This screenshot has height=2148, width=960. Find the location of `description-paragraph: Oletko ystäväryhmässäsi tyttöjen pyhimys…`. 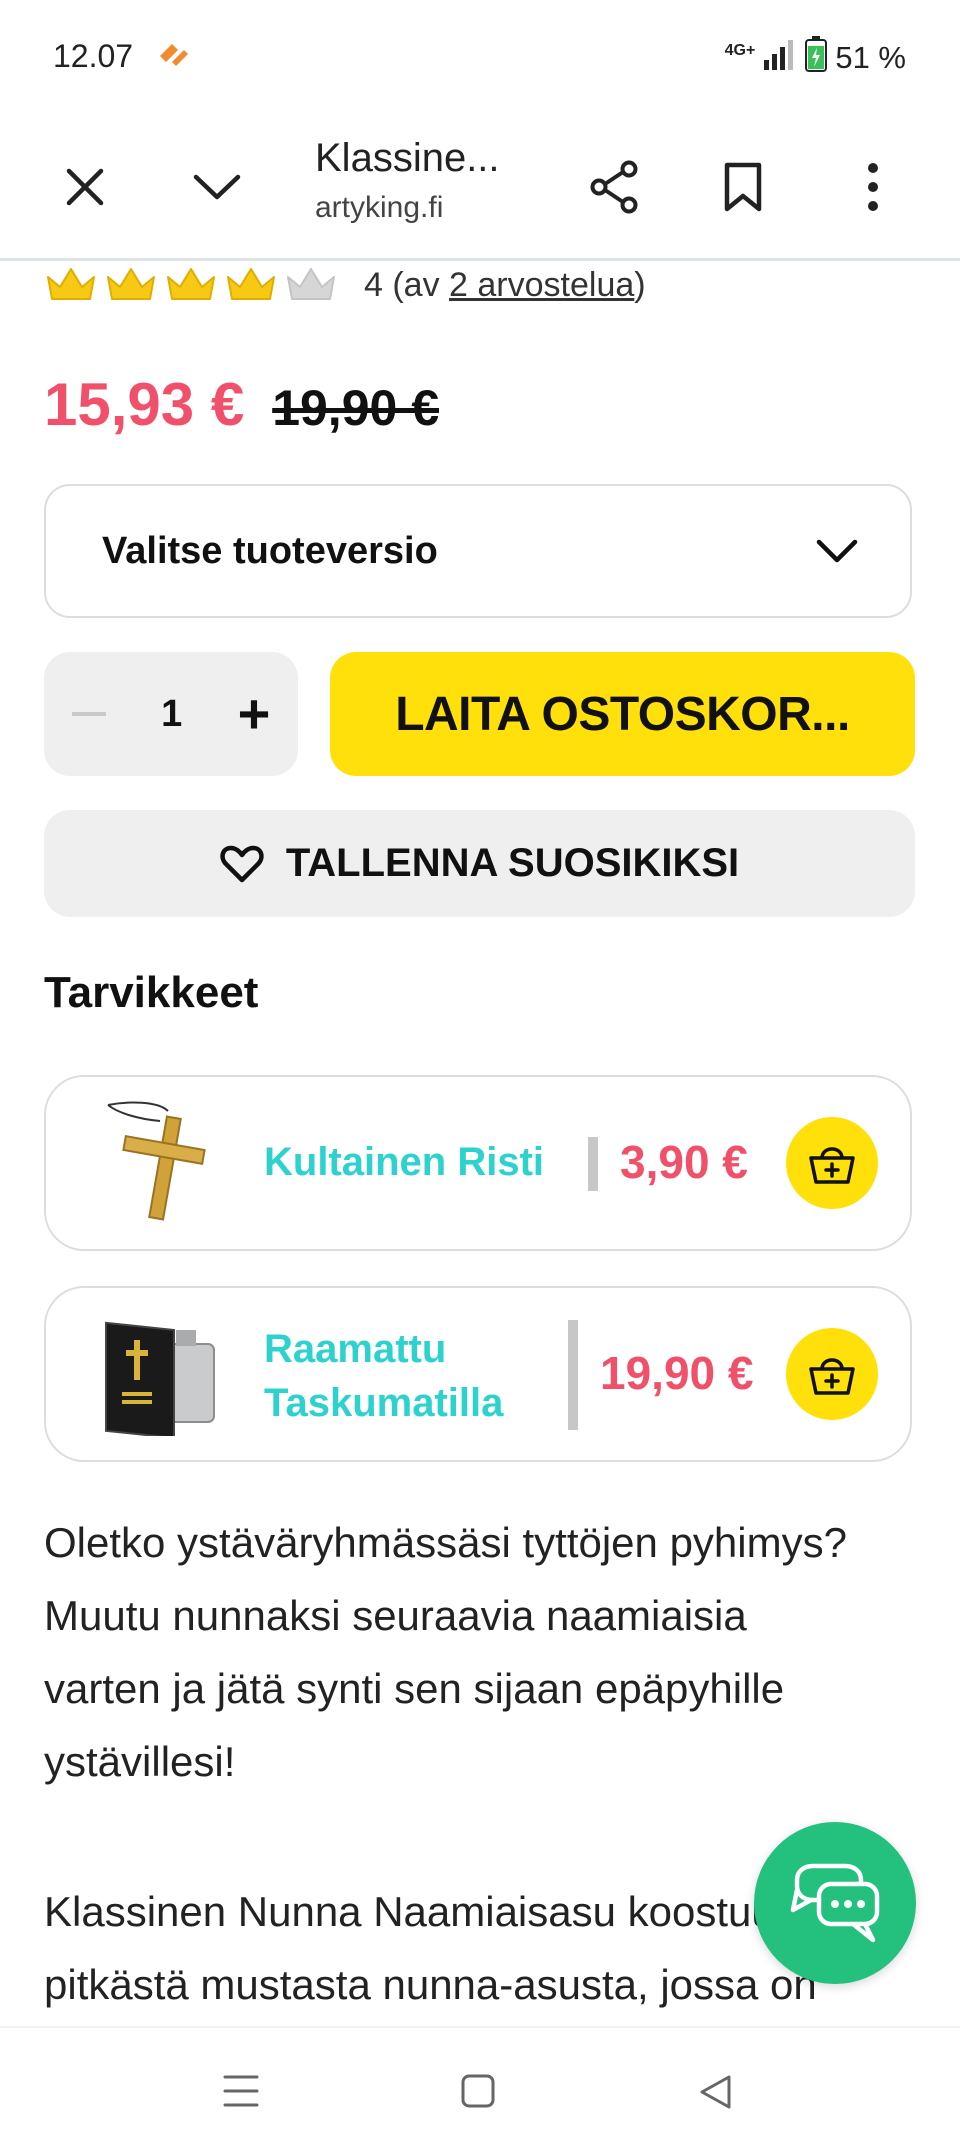

description-paragraph: Oletko ystäväryhmässäsi tyttöjen pyhimys… is located at coordinates (445, 1652).